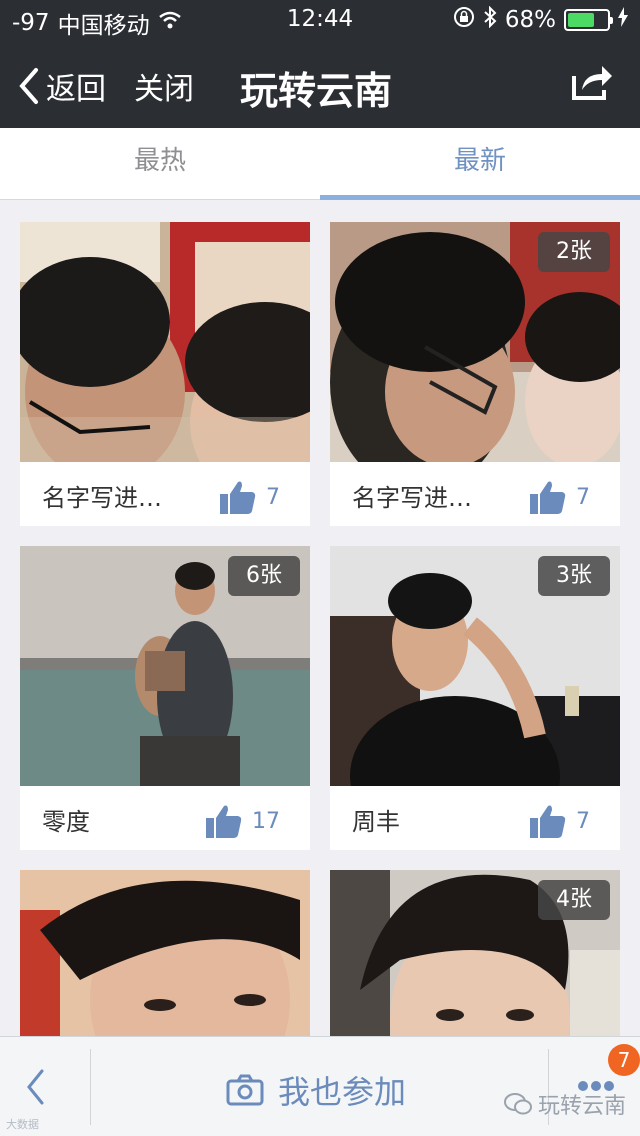  What do you see at coordinates (475, 374) in the screenshot?
I see `entry-card: 2张 名字写进… 7` at bounding box center [475, 374].